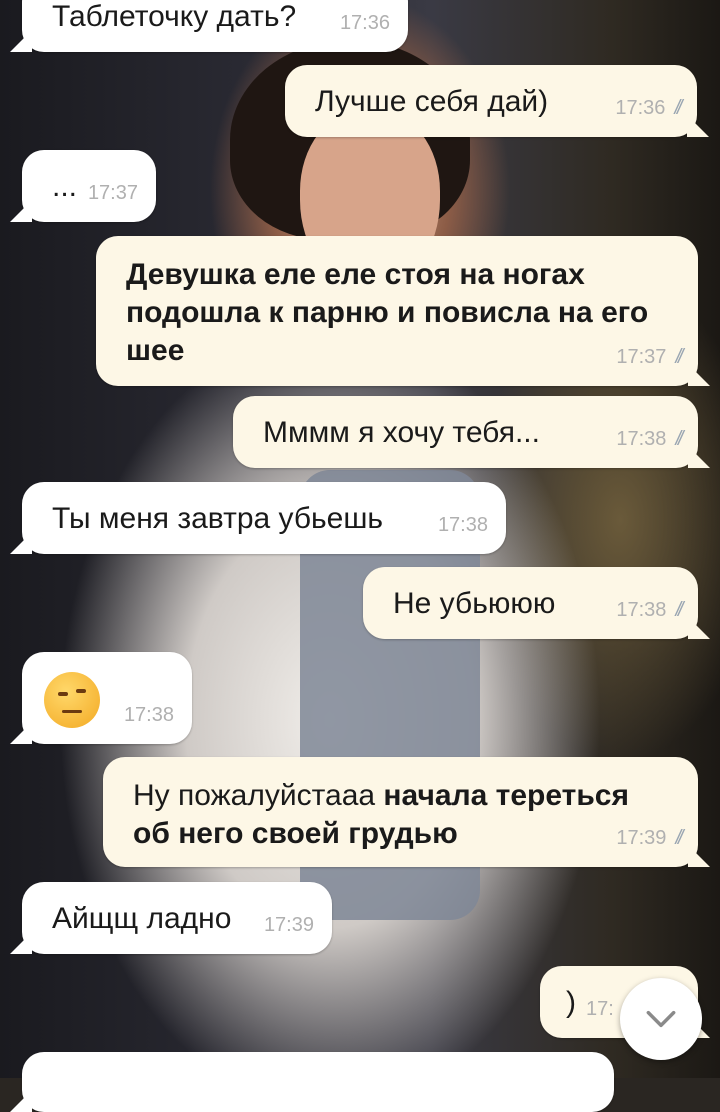  I want to click on message-meta: 17:36 //, so click(650, 108).